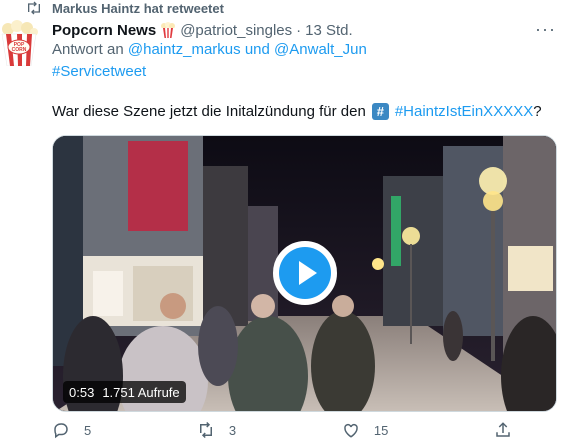 The width and height of the screenshot is (574, 439). Describe the element at coordinates (61, 430) in the screenshot. I see `reply-icon` at that location.